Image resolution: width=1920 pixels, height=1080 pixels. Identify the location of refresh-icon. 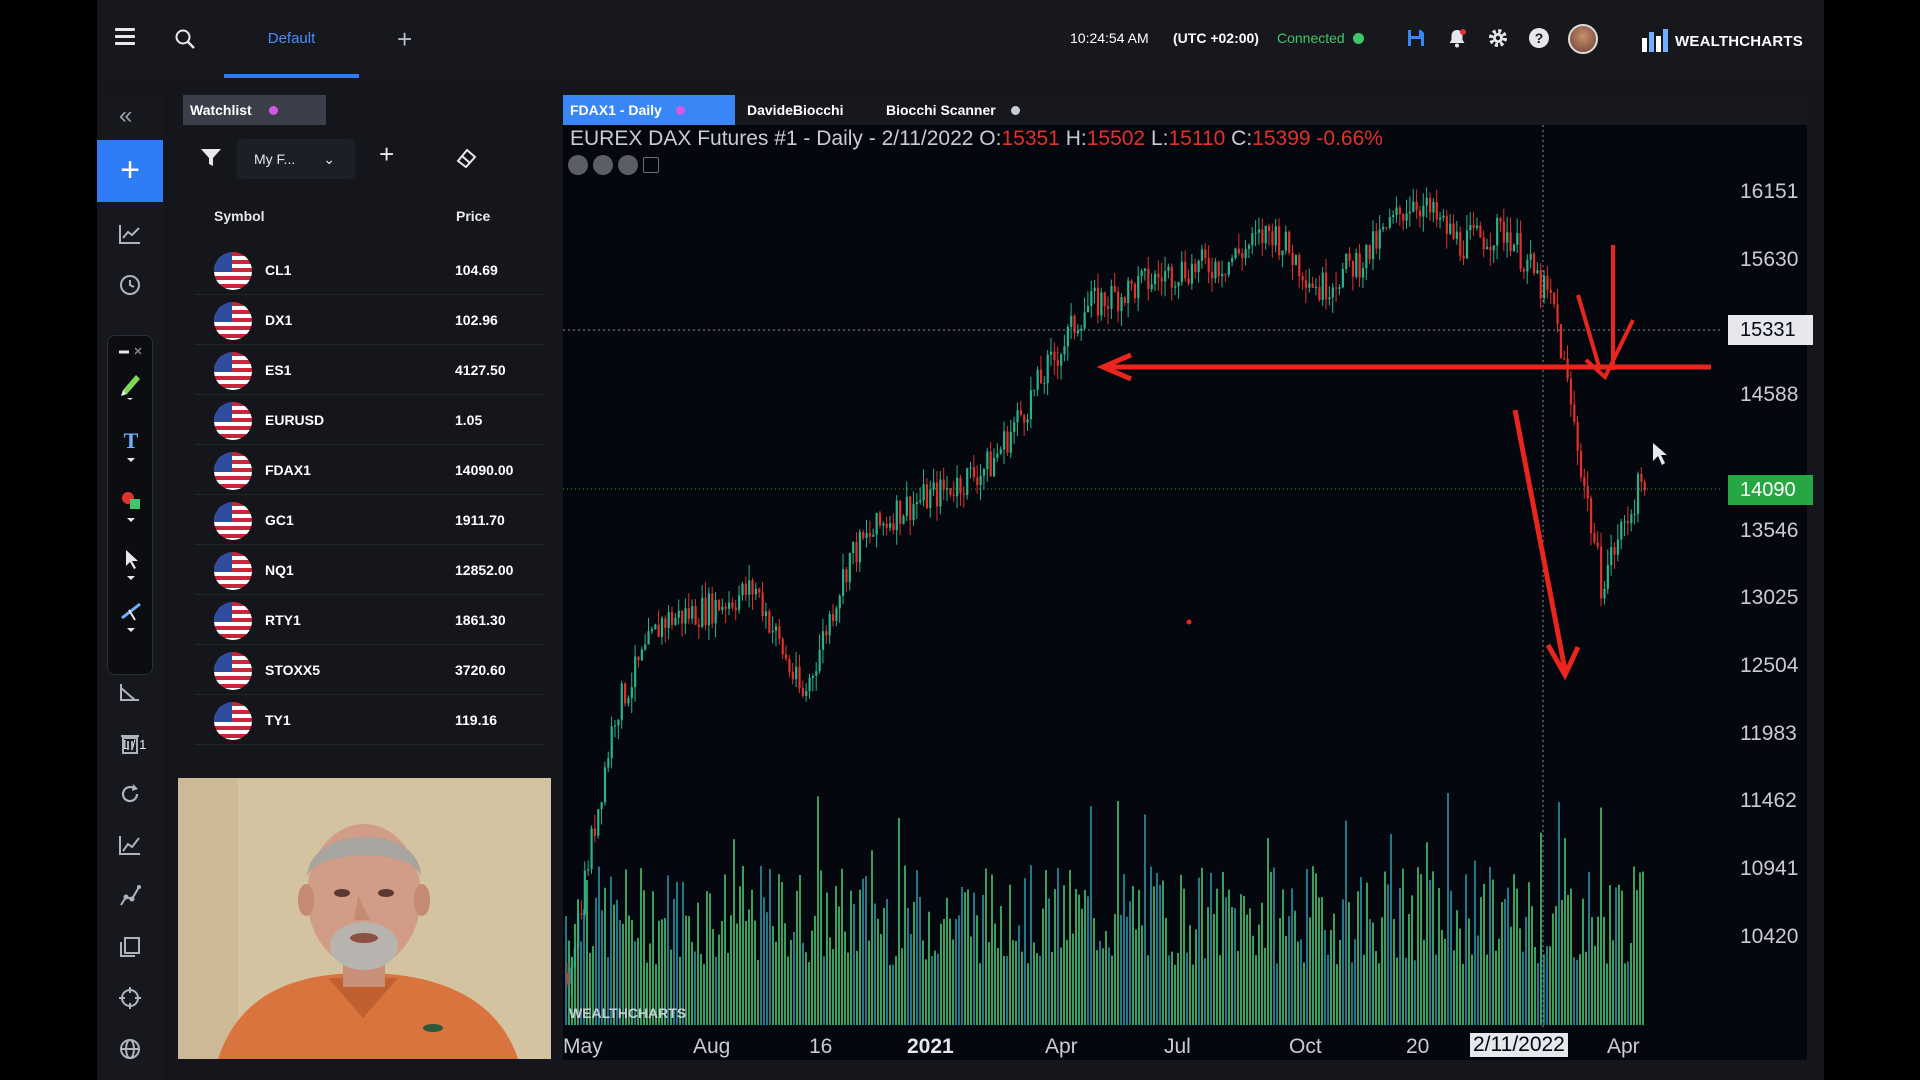
(130, 794).